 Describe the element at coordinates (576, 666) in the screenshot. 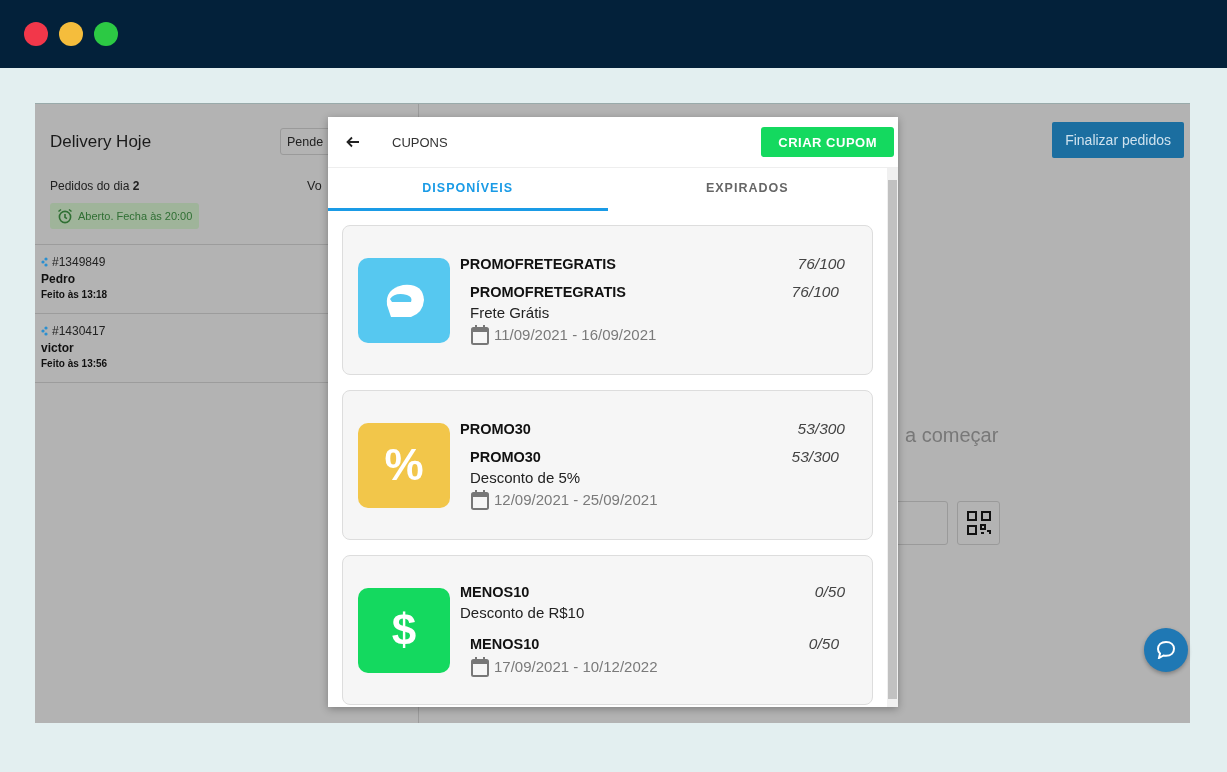

I see `validity-period: 17/09/2021 - 10/12/2022` at that location.